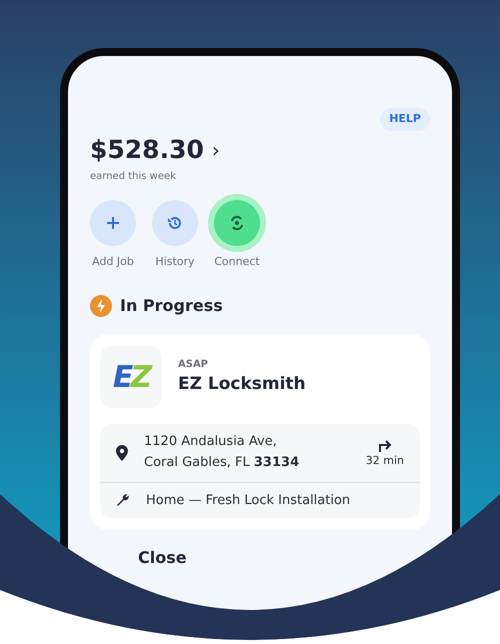 The height and width of the screenshot is (644, 500). What do you see at coordinates (216, 149) in the screenshot?
I see `chevron-link: ›` at bounding box center [216, 149].